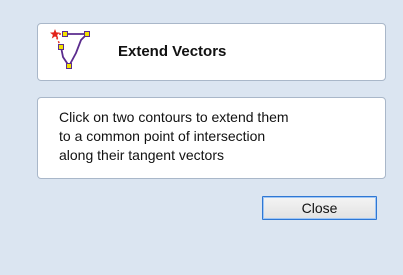 Image resolution: width=403 pixels, height=275 pixels. Describe the element at coordinates (70, 49) in the screenshot. I see `extend-vectors-icon` at that location.